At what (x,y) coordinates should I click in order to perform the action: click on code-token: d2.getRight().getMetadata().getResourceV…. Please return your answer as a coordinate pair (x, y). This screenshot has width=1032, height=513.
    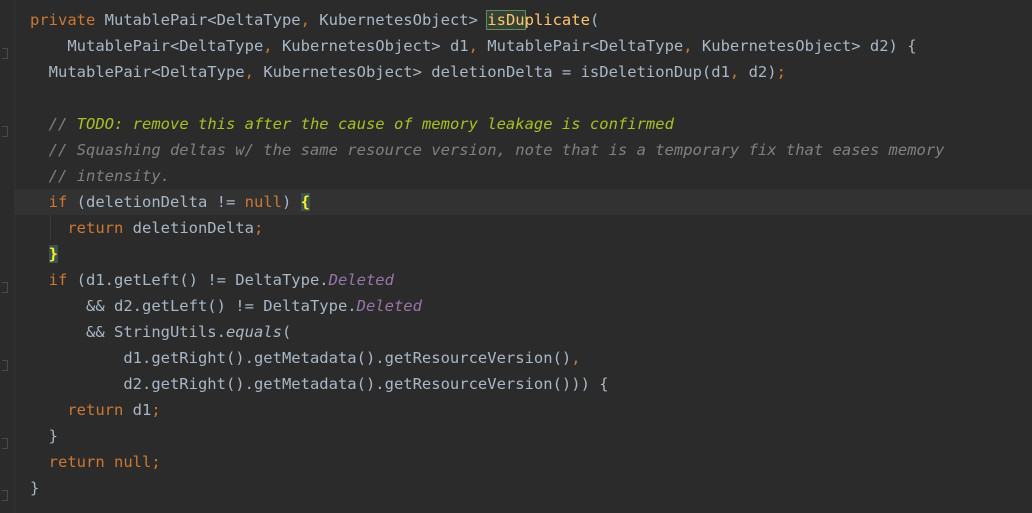
    Looking at the image, I should click on (319, 384).